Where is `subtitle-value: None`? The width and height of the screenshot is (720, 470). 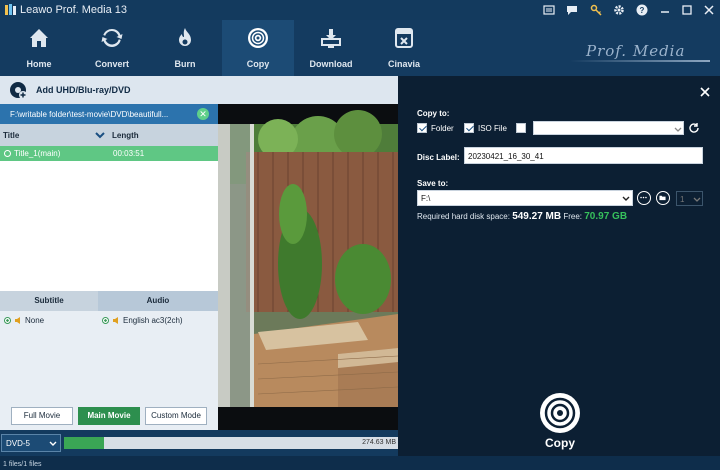
subtitle-value: None is located at coordinates (35, 320).